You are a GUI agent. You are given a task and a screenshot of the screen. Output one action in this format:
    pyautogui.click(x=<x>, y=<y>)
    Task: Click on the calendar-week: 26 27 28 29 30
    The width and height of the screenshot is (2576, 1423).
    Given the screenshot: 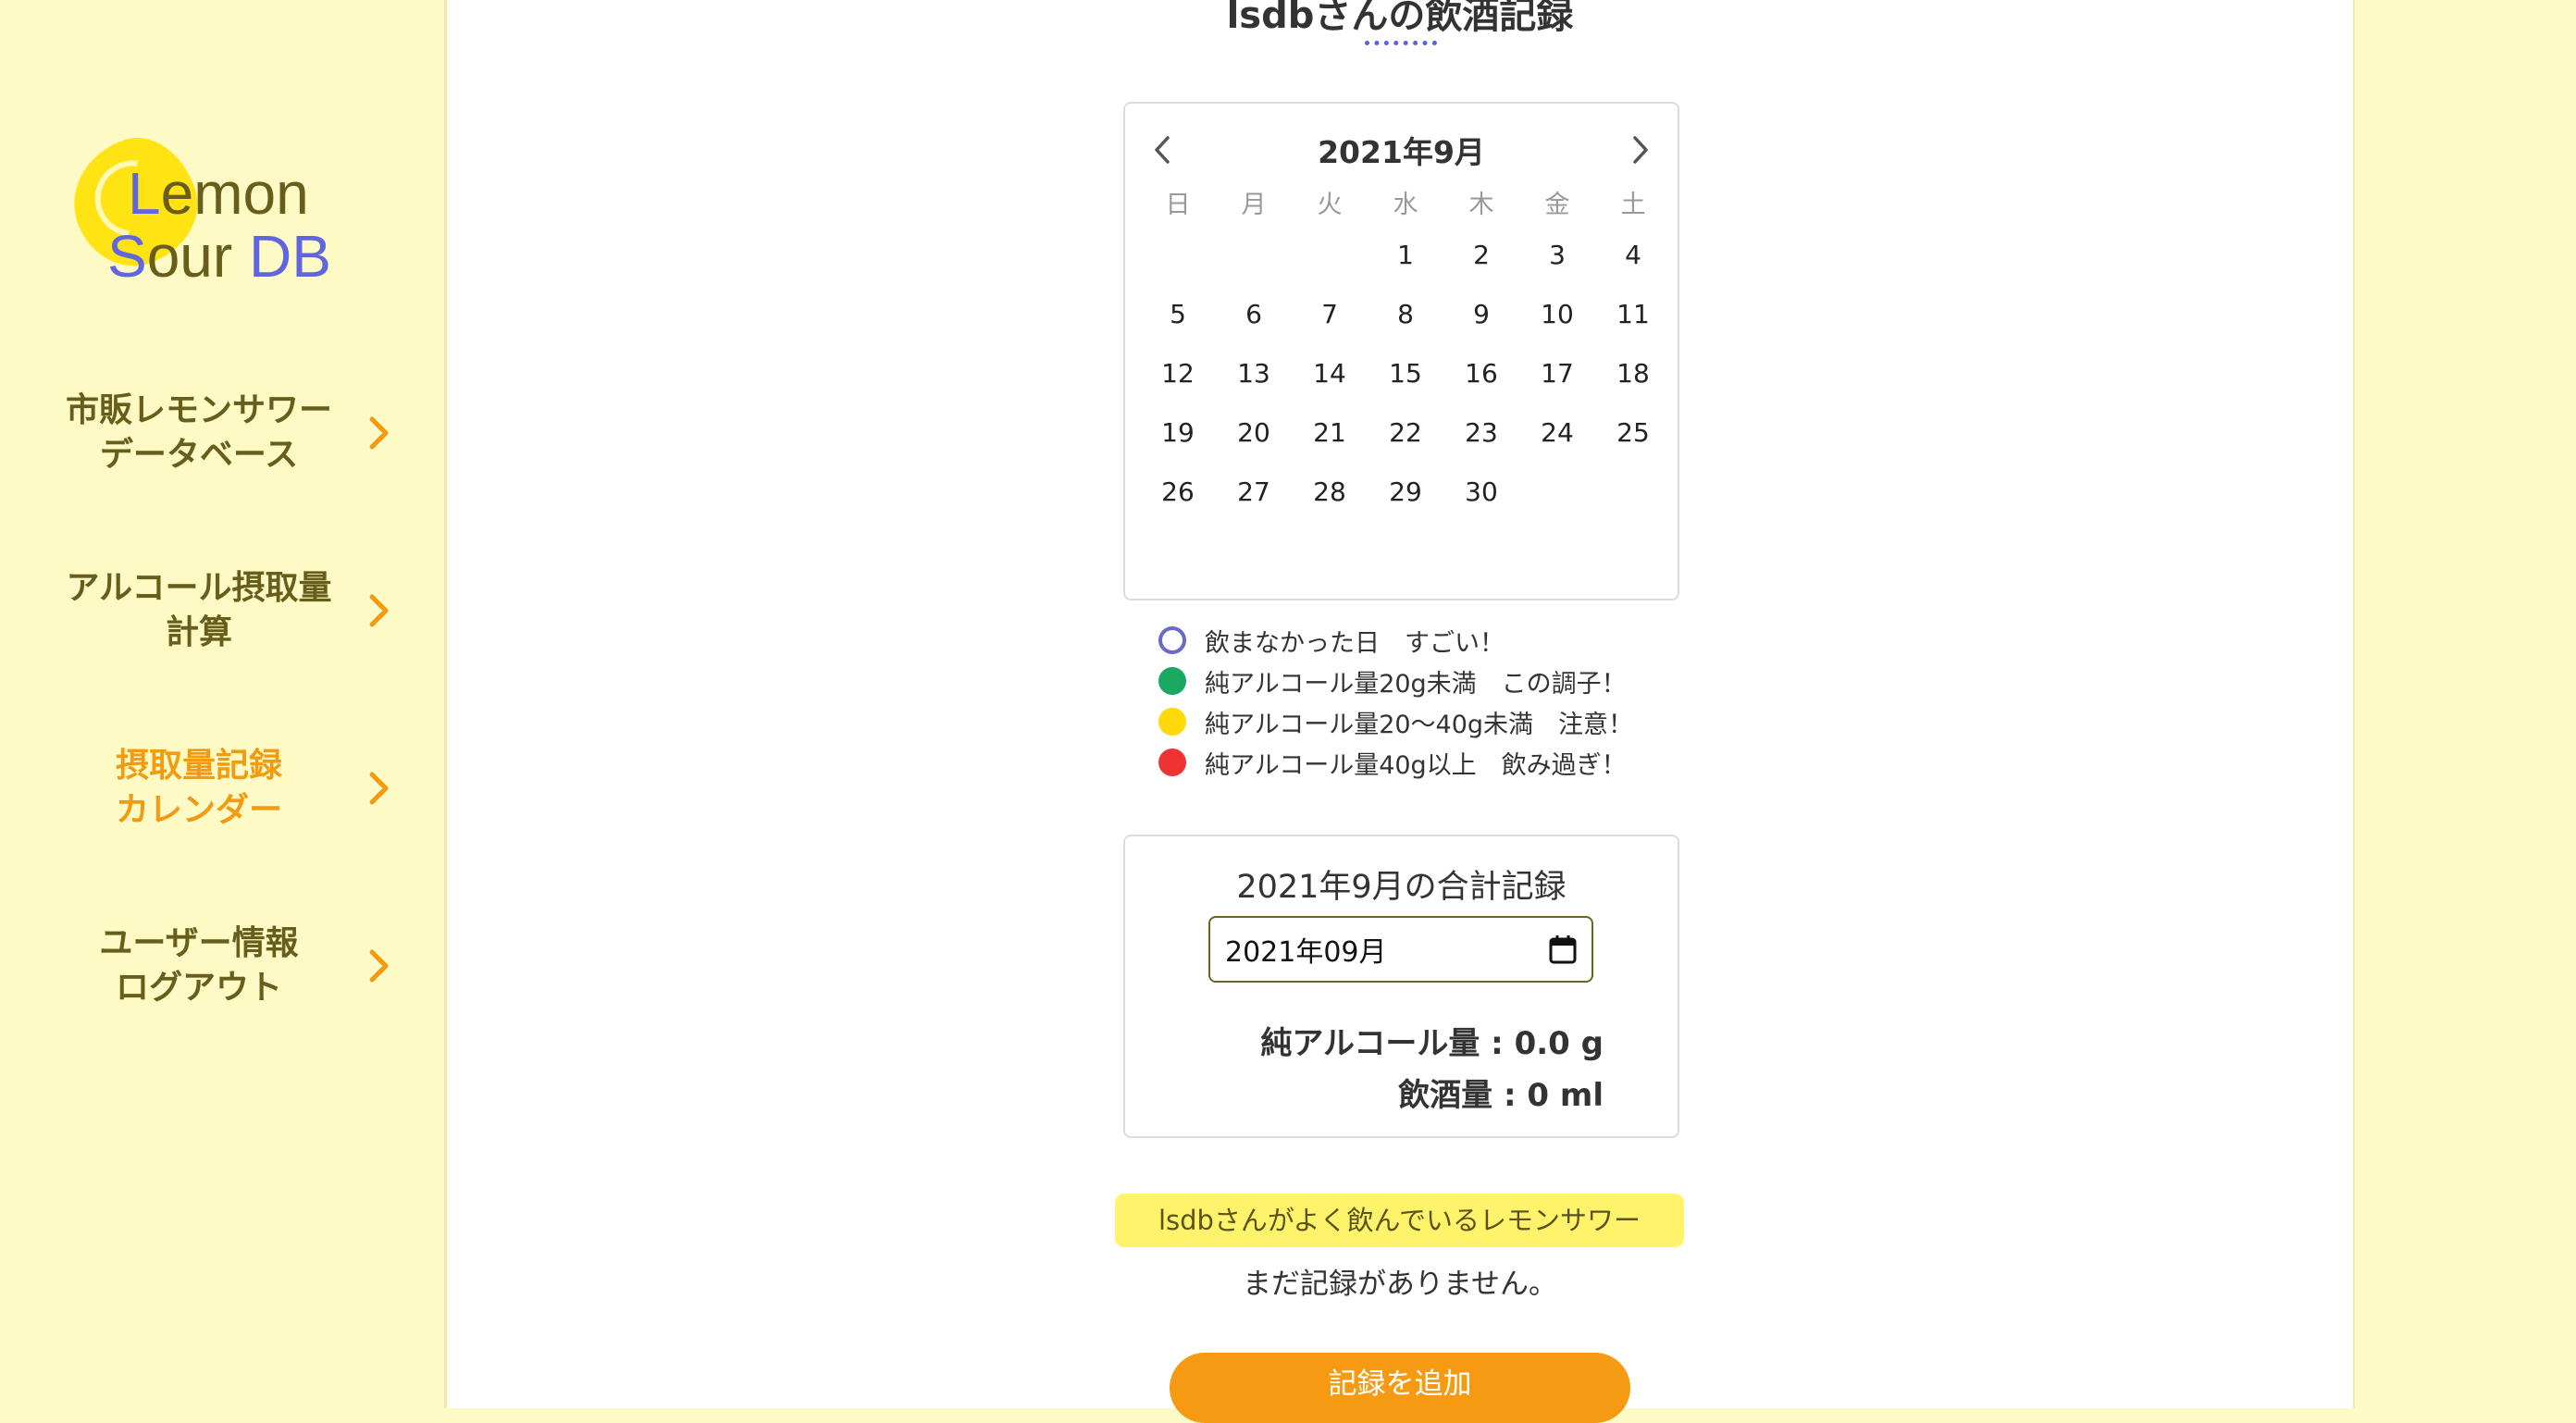 What is the action you would take?
    pyautogui.click(x=1406, y=492)
    